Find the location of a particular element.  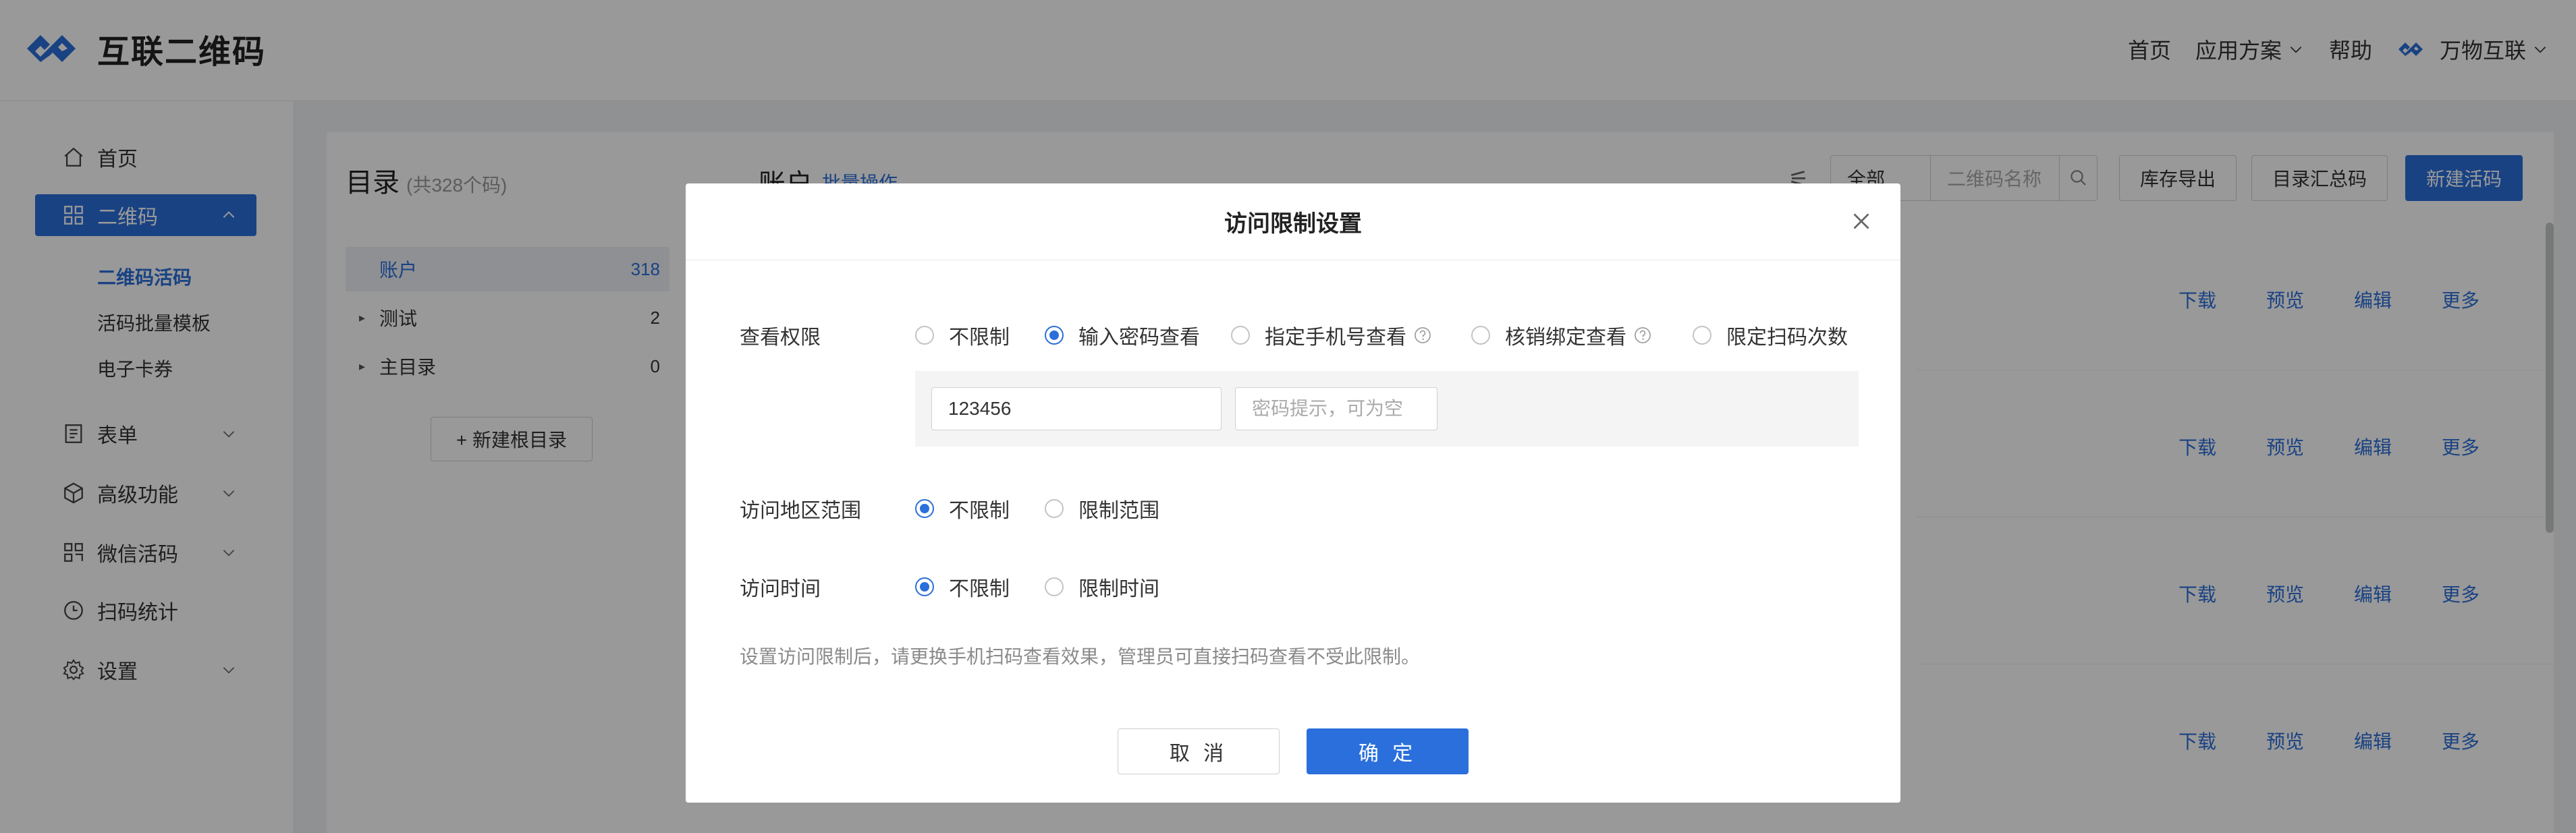

region-option-limited: 限制范围 is located at coordinates (1102, 508).